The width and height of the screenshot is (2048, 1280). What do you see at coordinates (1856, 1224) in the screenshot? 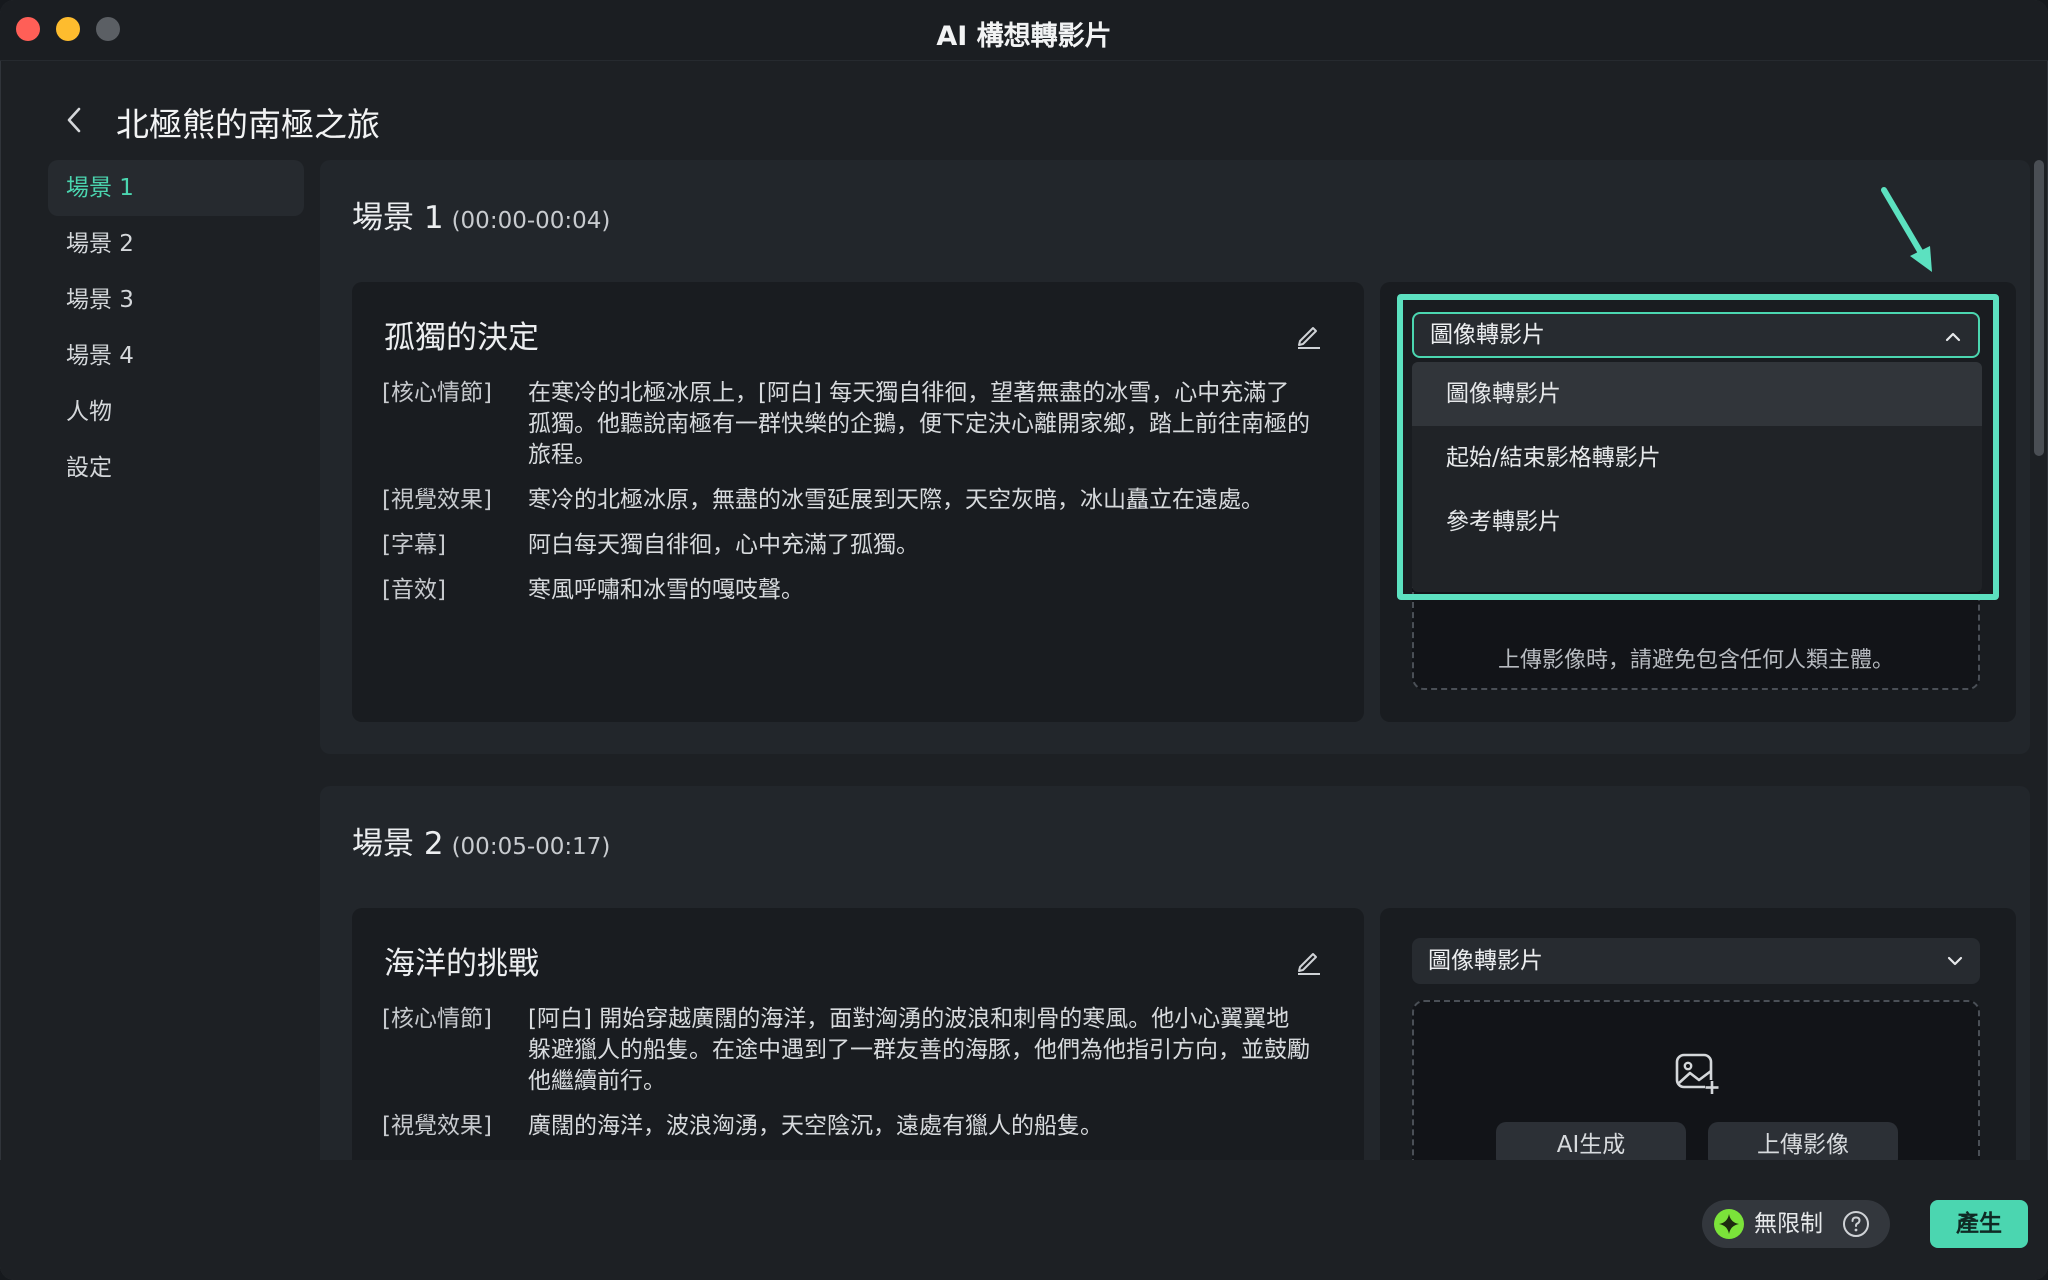
I see `help-question-icon` at bounding box center [1856, 1224].